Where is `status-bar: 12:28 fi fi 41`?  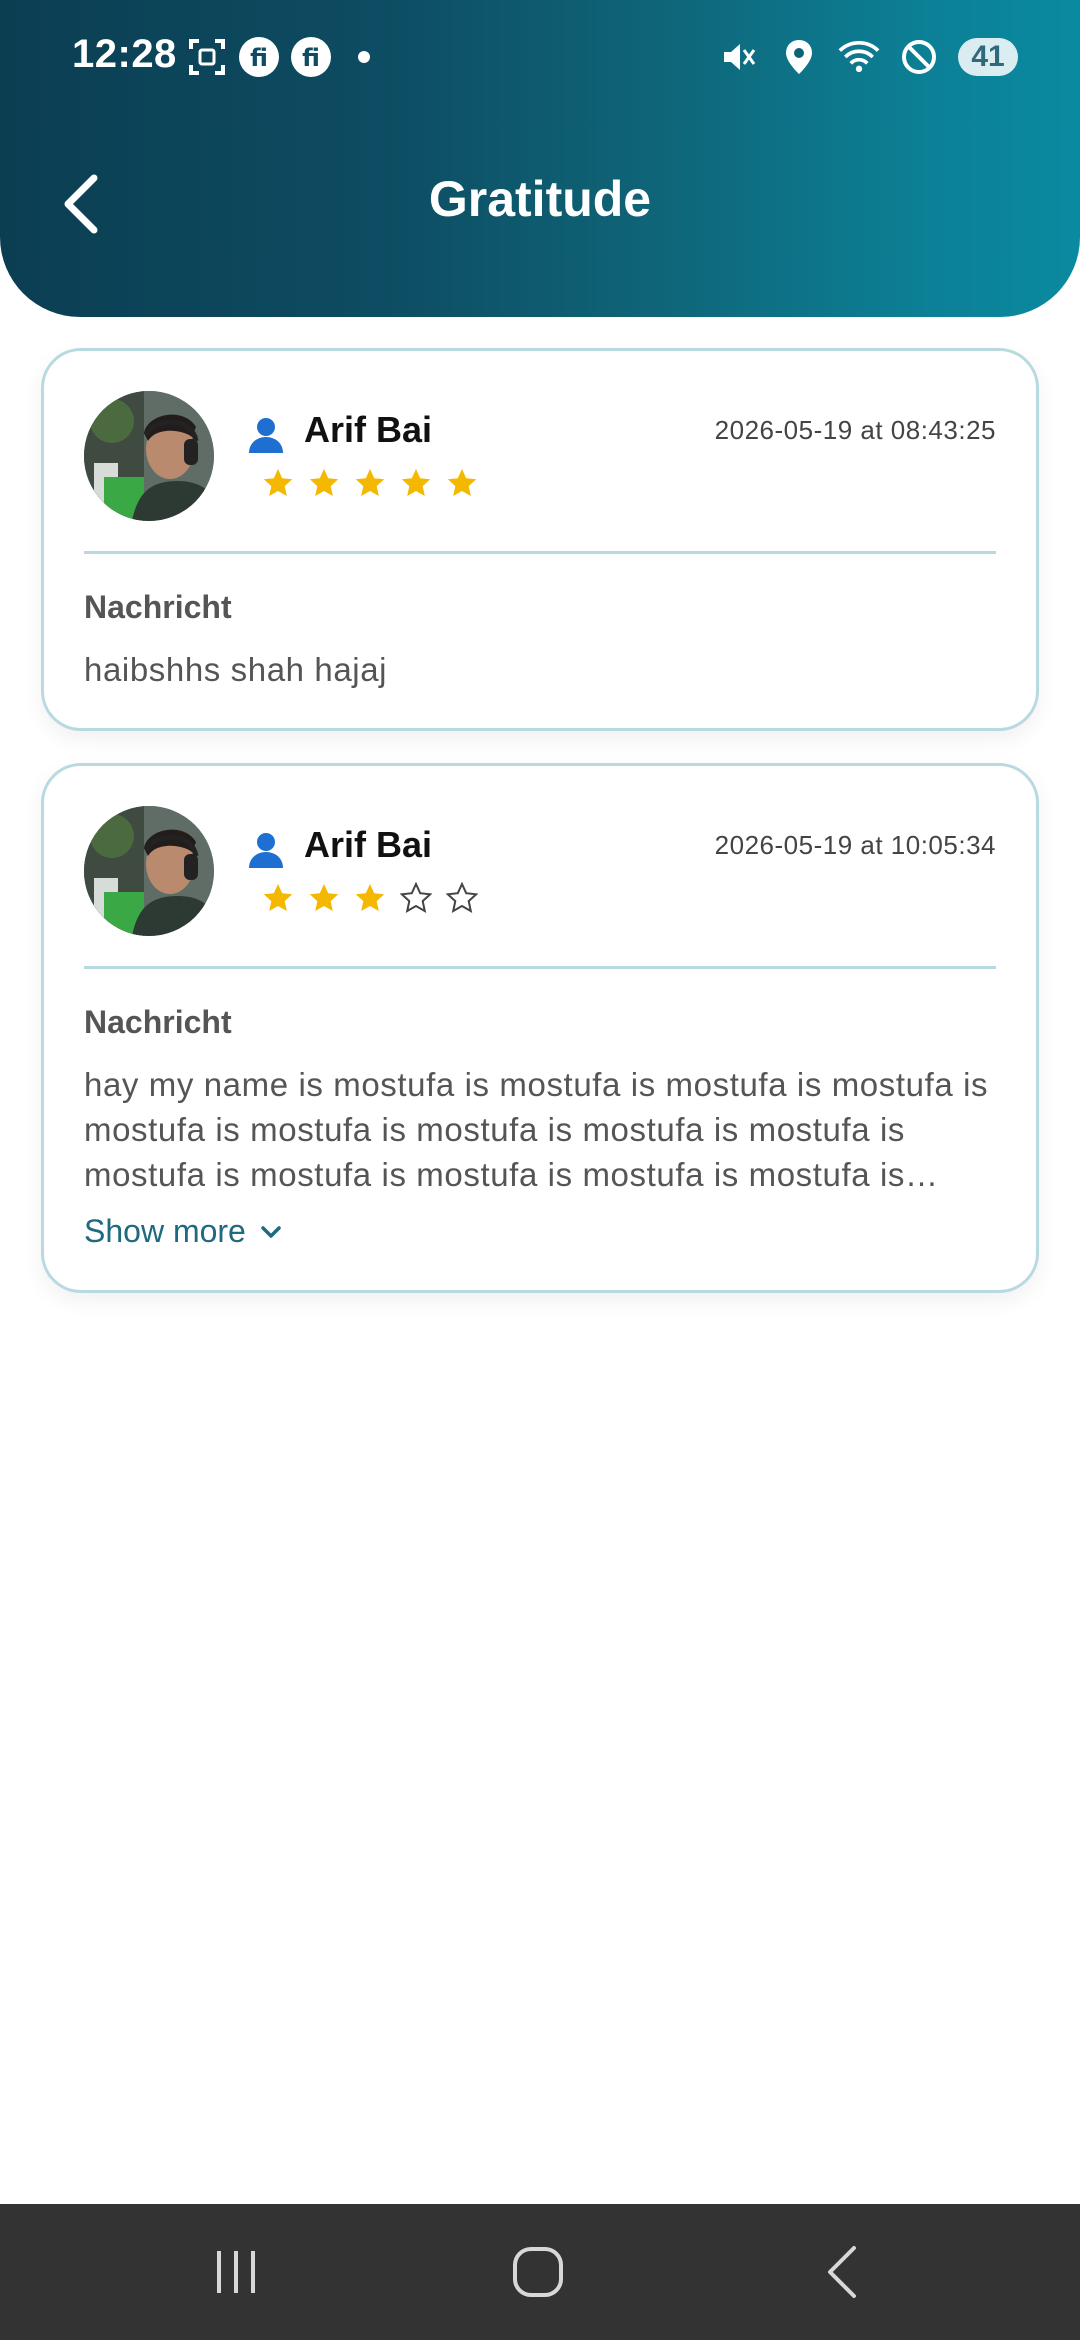 status-bar: 12:28 fi fi 41 is located at coordinates (540, 60).